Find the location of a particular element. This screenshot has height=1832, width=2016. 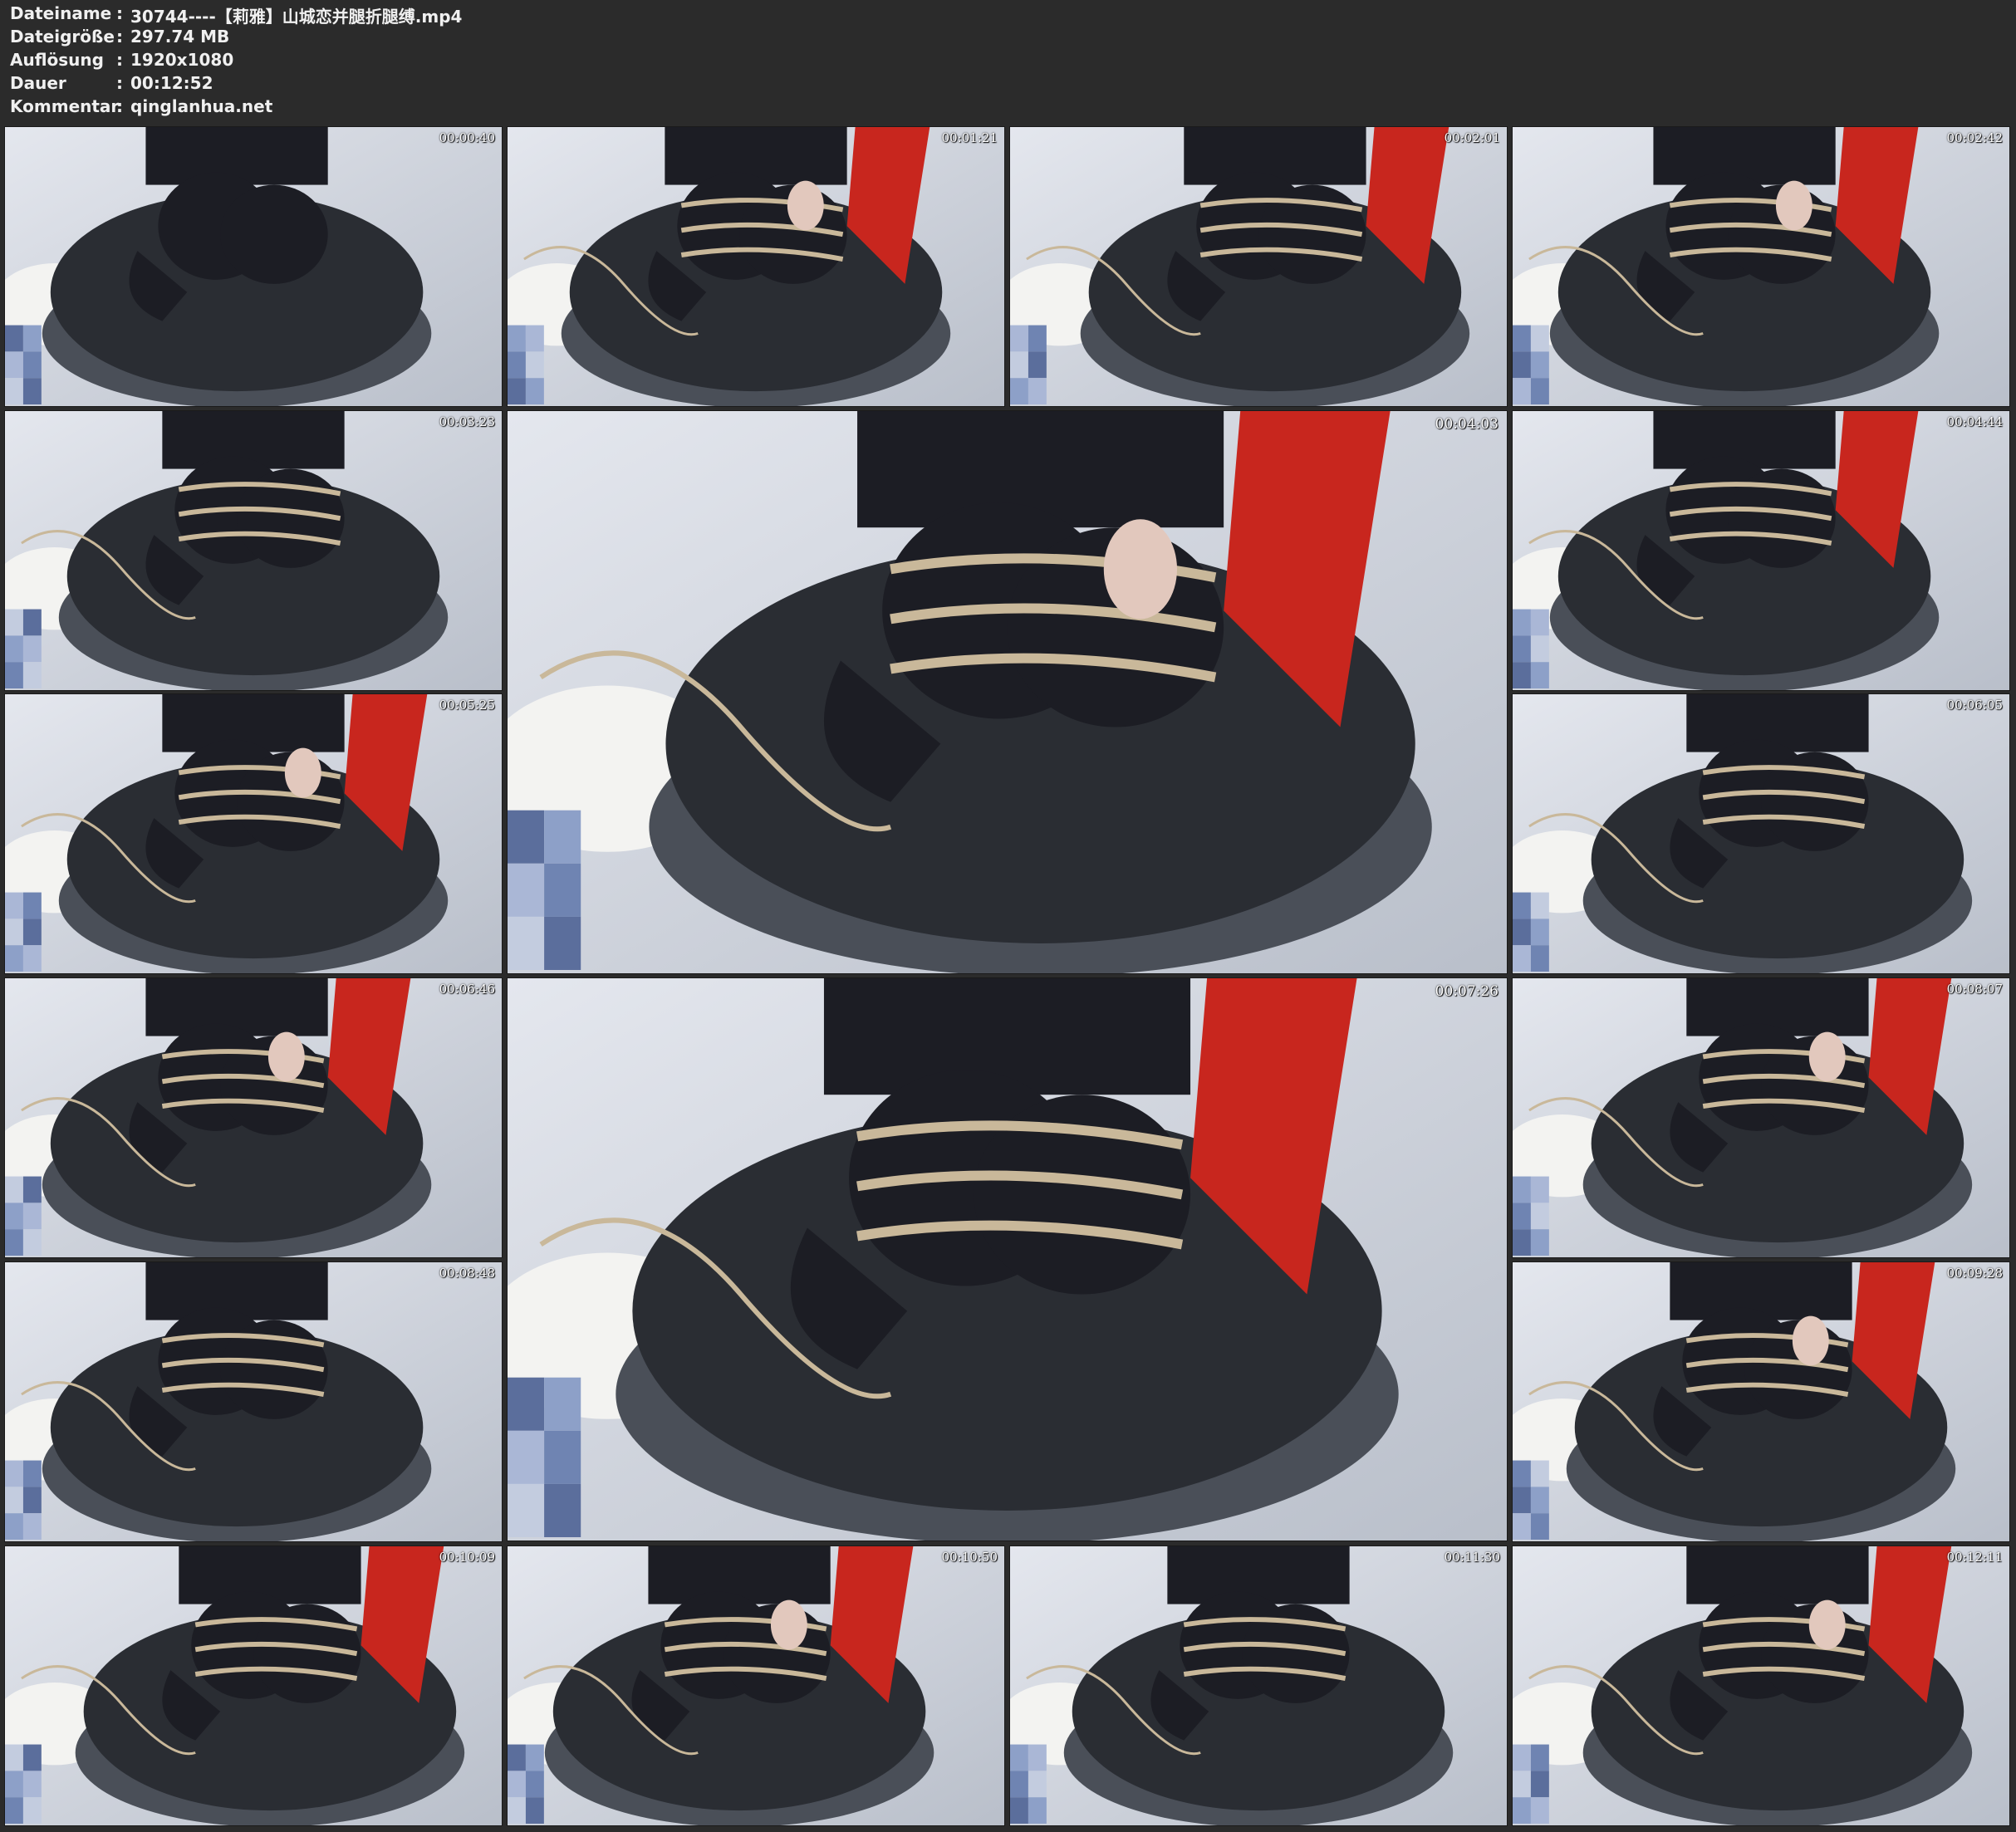

timestamp-label: 00:07:26 is located at coordinates (1467, 991).